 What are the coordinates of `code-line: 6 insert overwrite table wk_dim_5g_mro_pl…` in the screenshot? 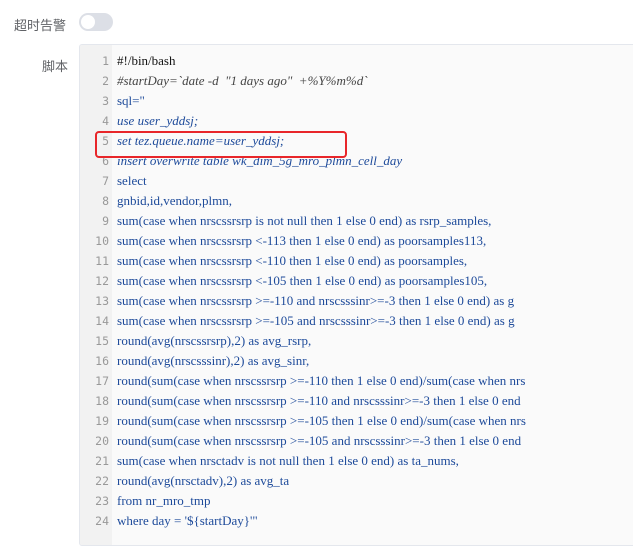 It's located at (356, 161).